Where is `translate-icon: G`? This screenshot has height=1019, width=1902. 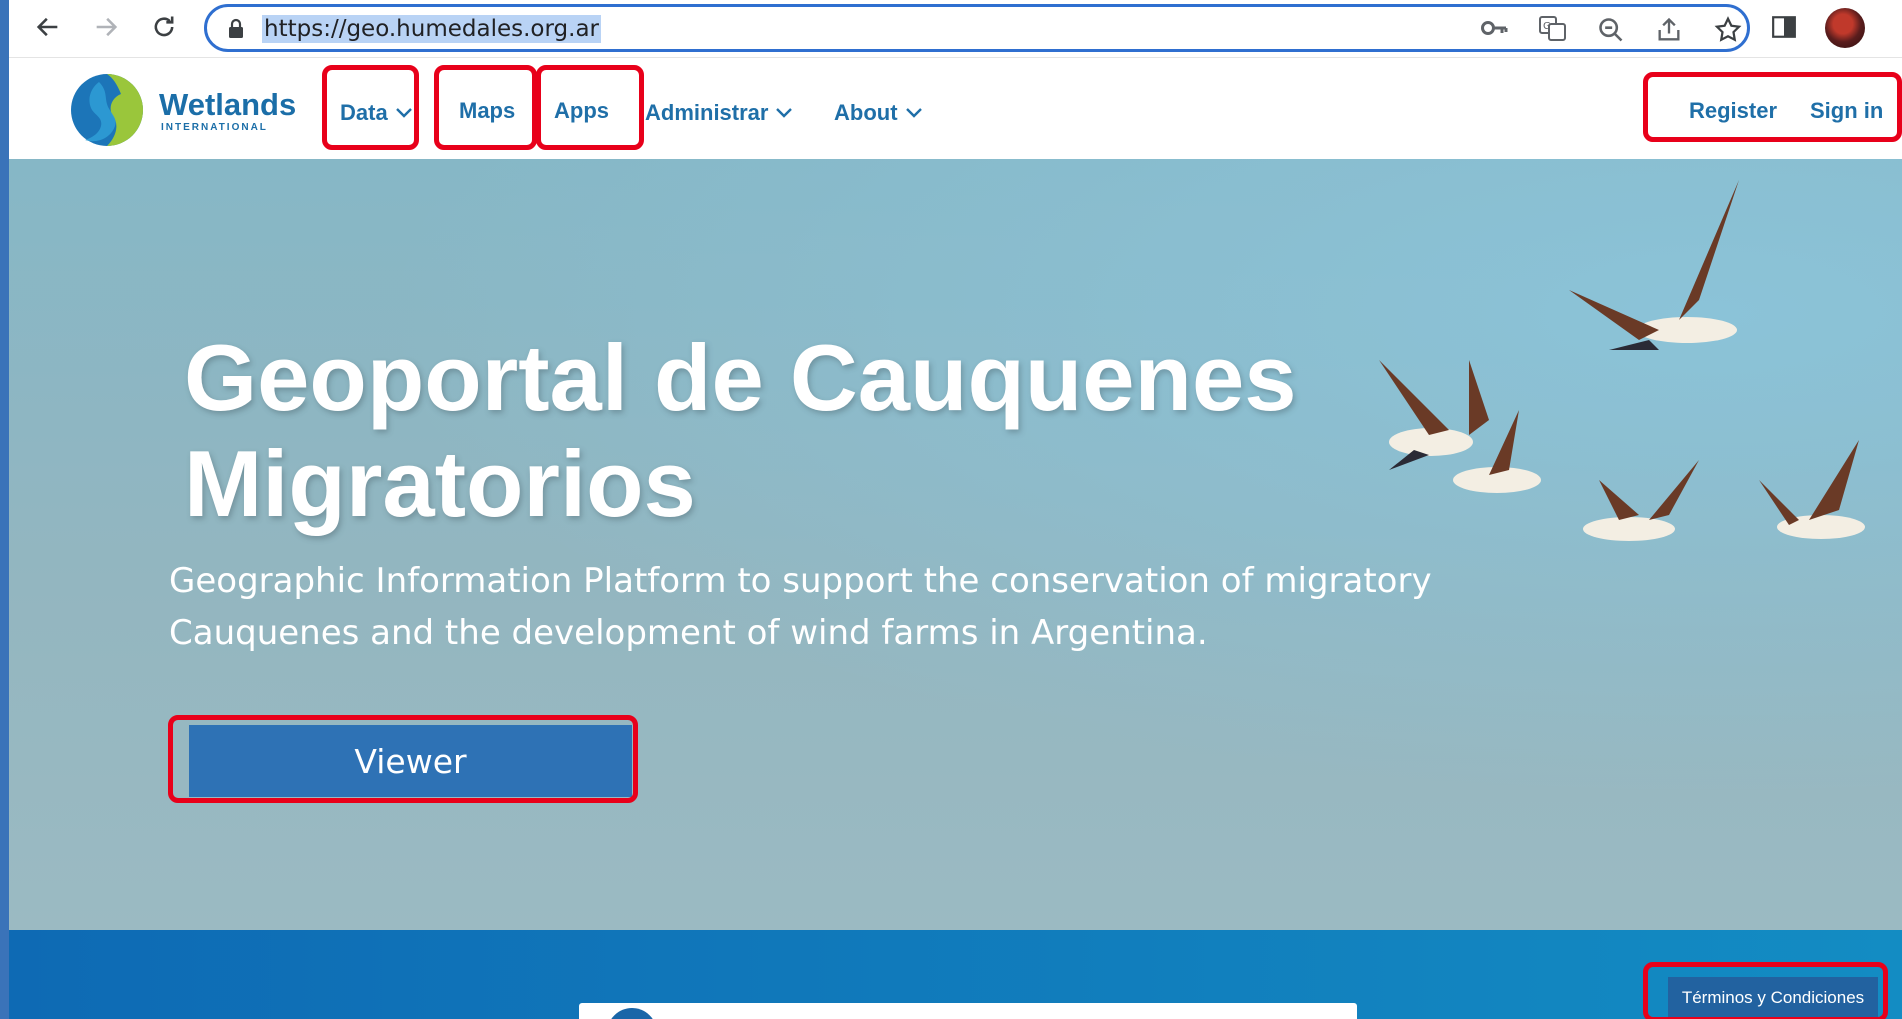
translate-icon: G is located at coordinates (1553, 31).